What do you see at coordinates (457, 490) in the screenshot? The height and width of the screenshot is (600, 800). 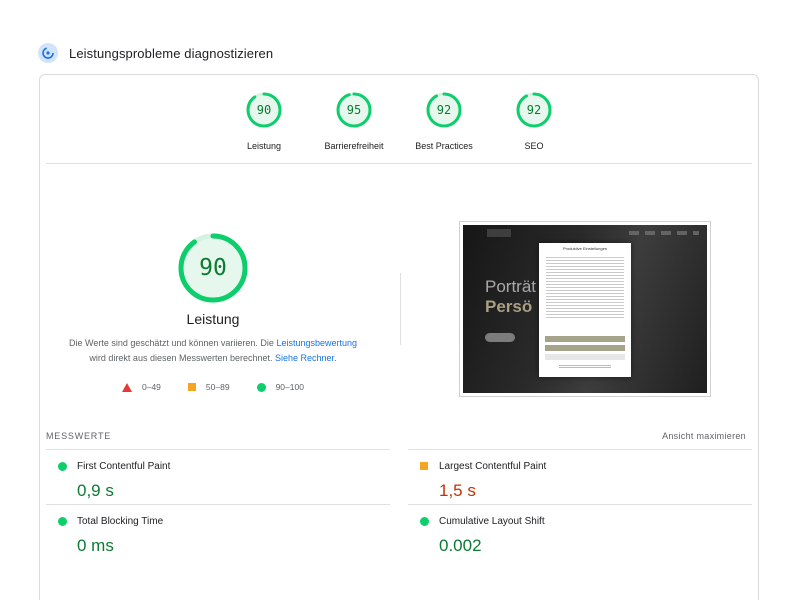 I see `metric-value: 1,5 s` at bounding box center [457, 490].